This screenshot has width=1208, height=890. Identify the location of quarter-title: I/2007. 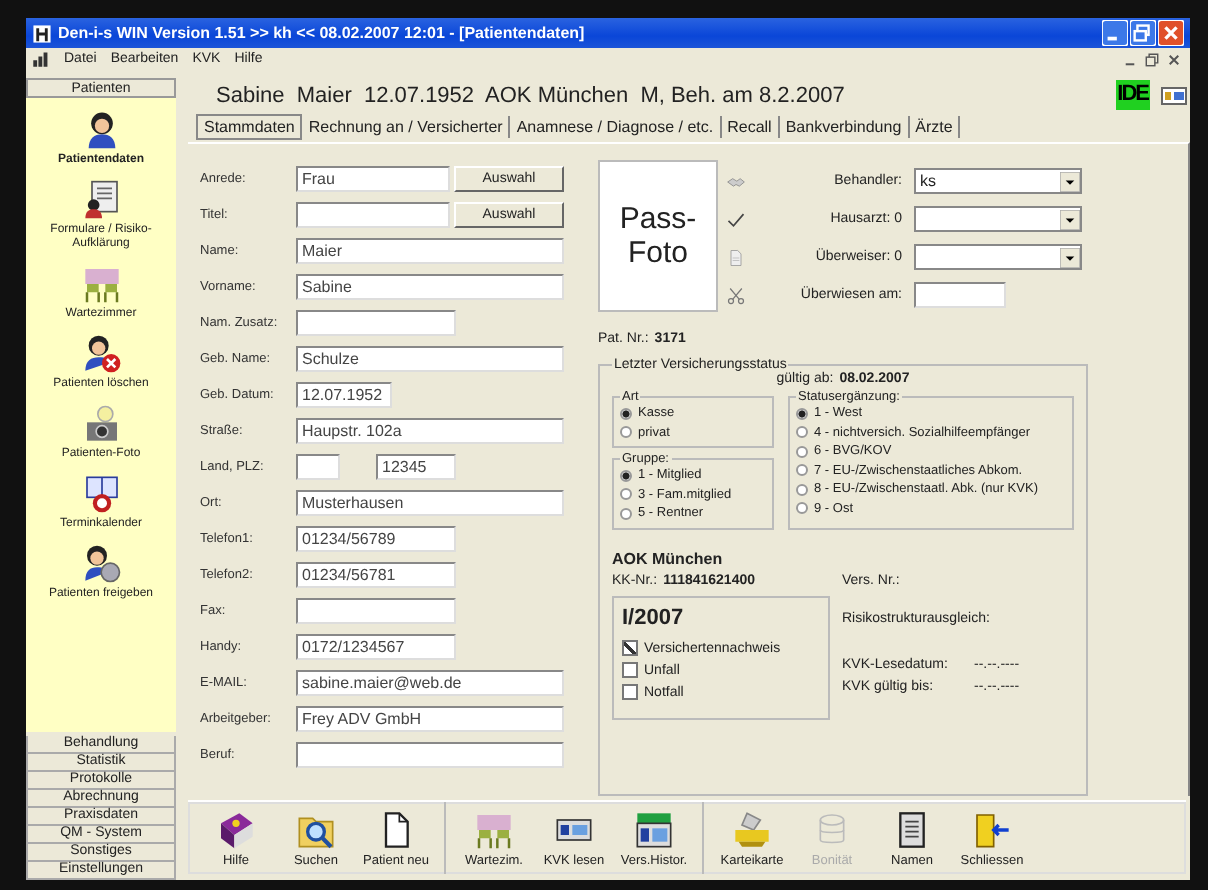
(654, 617).